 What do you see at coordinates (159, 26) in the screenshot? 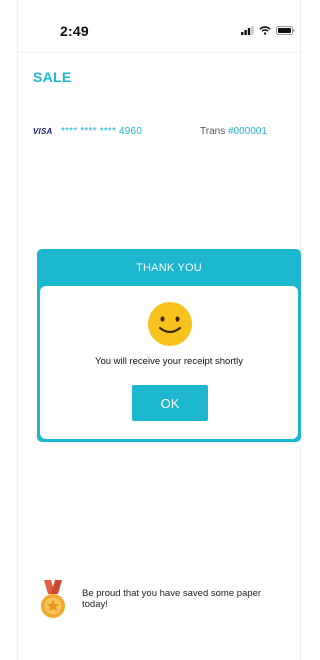
I see `status-bar: 2:49` at bounding box center [159, 26].